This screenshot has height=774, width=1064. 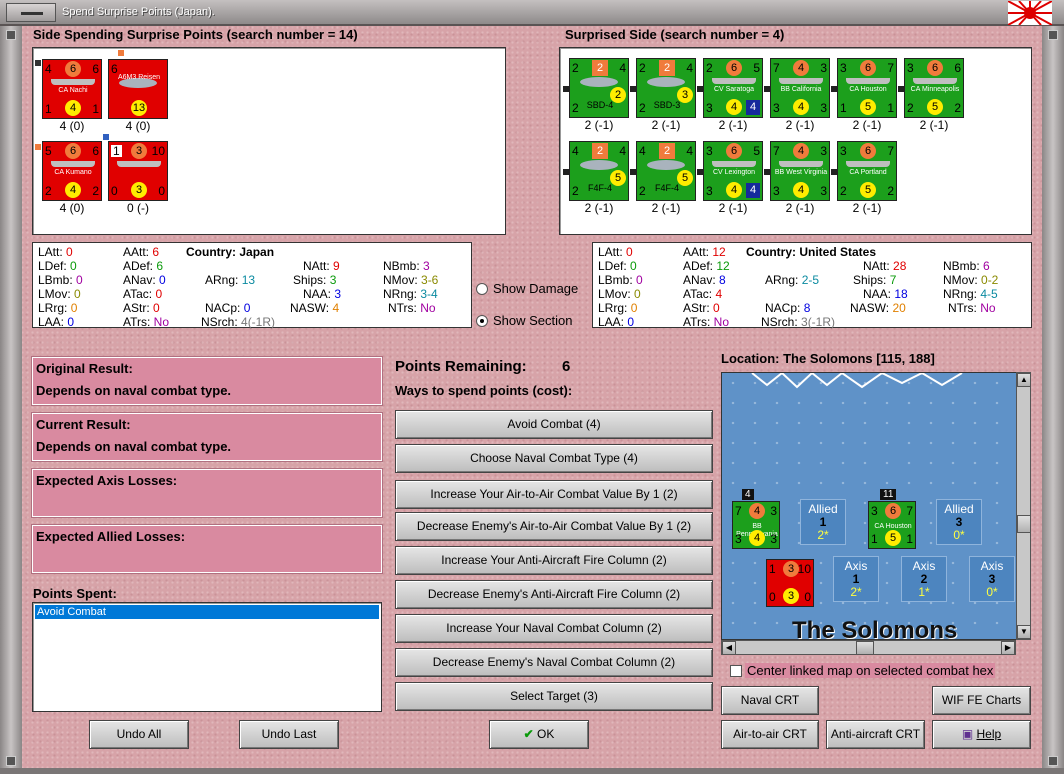 I want to click on help-label: Help, so click(x=989, y=734).